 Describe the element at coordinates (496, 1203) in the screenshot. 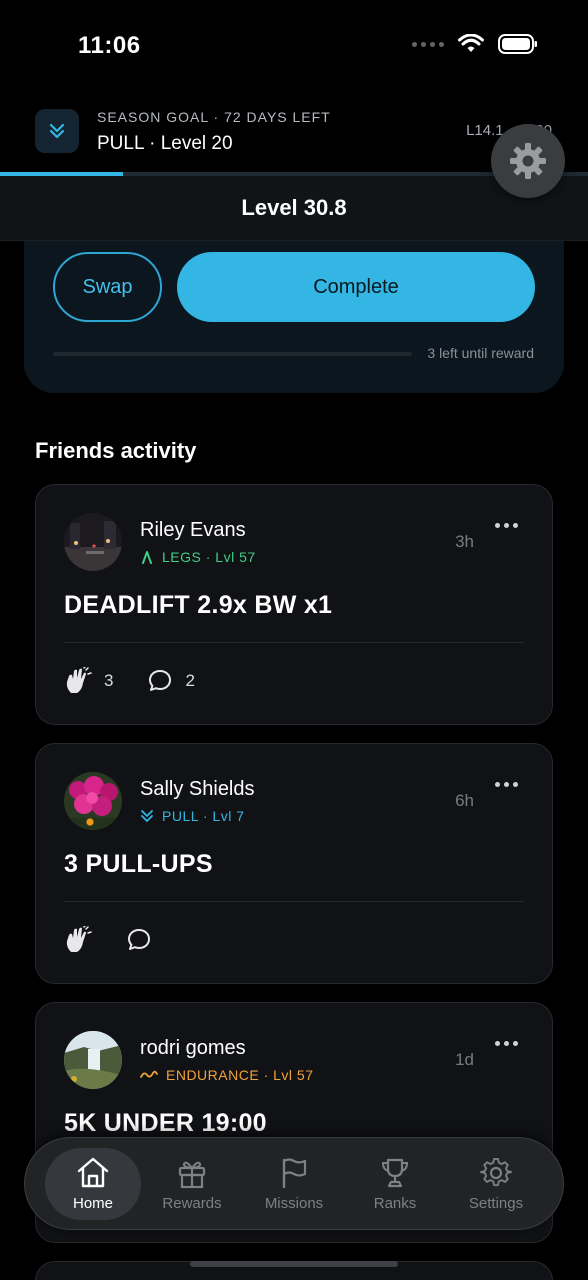

I see `tab-label: Settings` at that location.